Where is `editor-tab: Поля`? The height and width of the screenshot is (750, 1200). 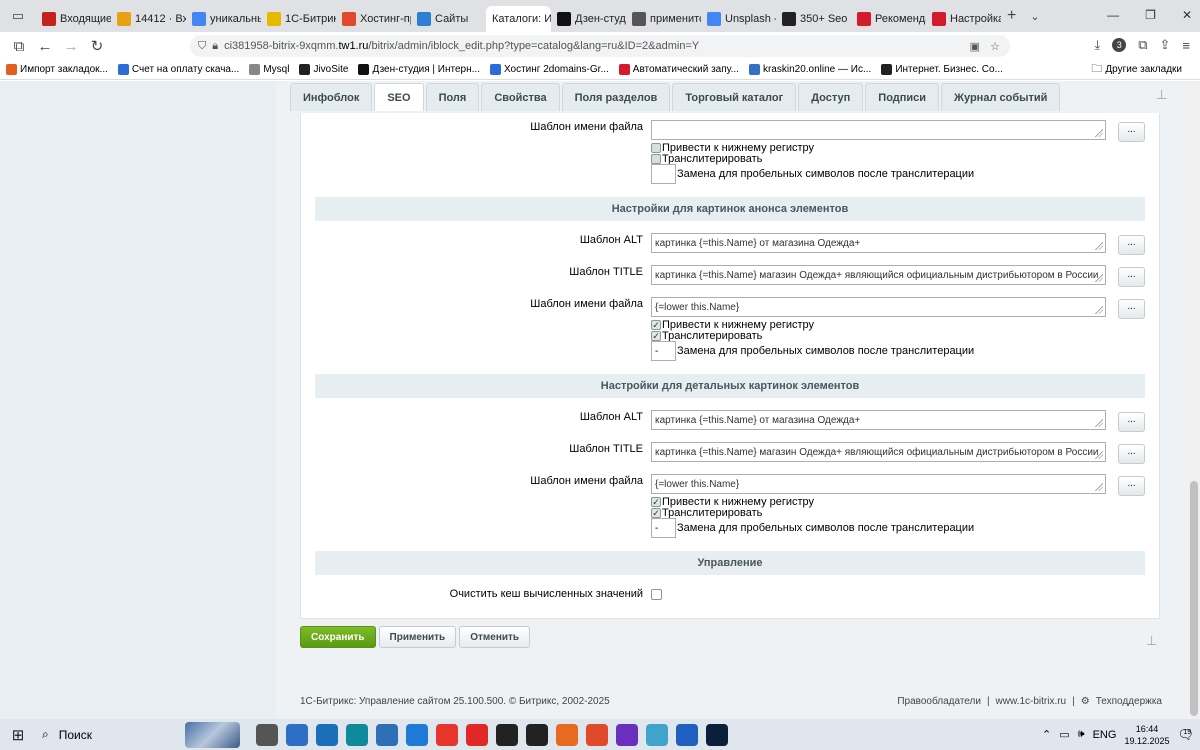
editor-tab: Поля is located at coordinates (452, 97).